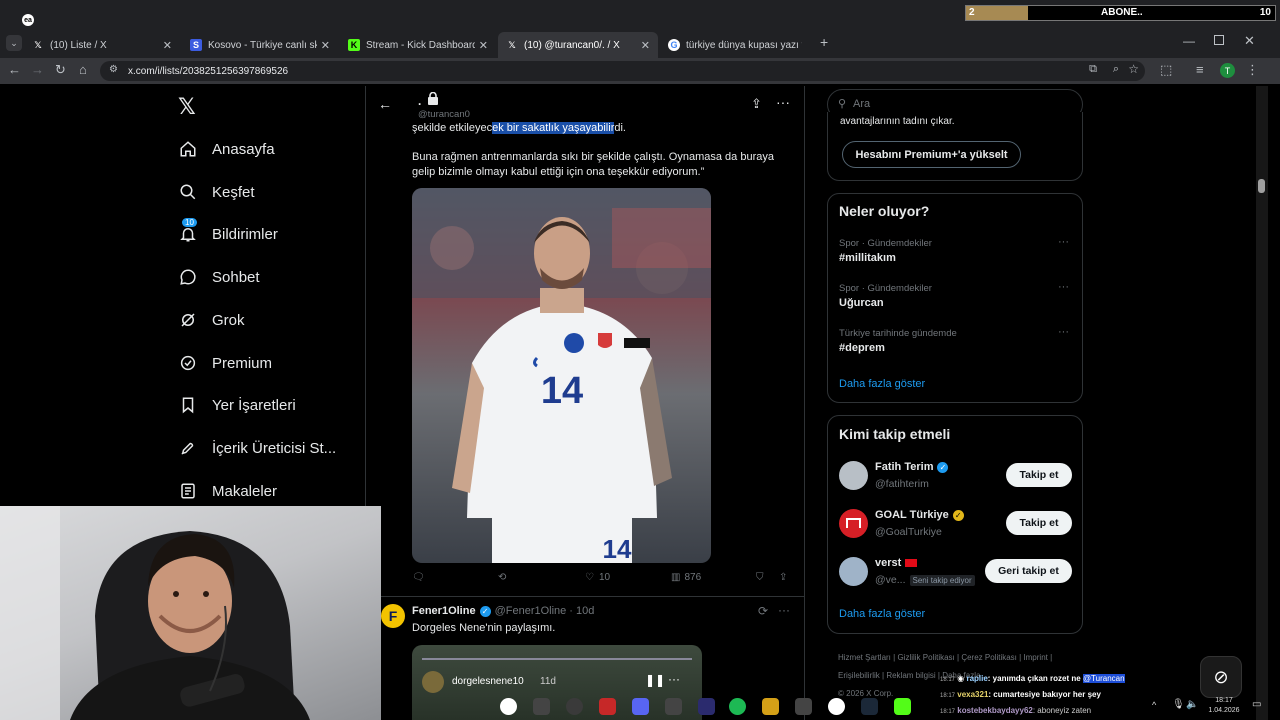 This screenshot has width=1280, height=720. Describe the element at coordinates (1189, 41) in the screenshot. I see `minimize-icon: —` at that location.